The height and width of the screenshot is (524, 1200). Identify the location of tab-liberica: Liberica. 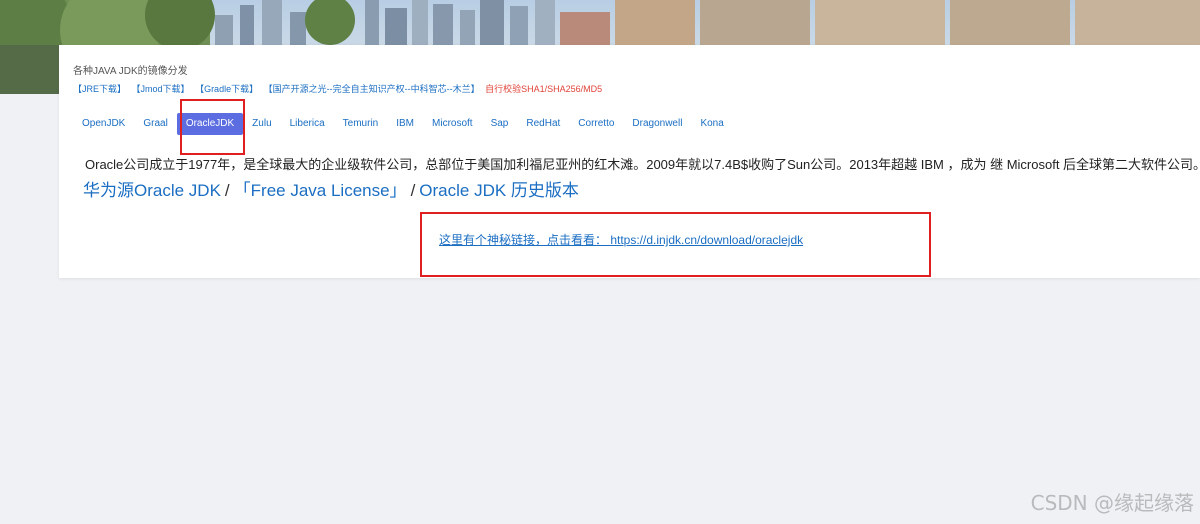
(307, 124).